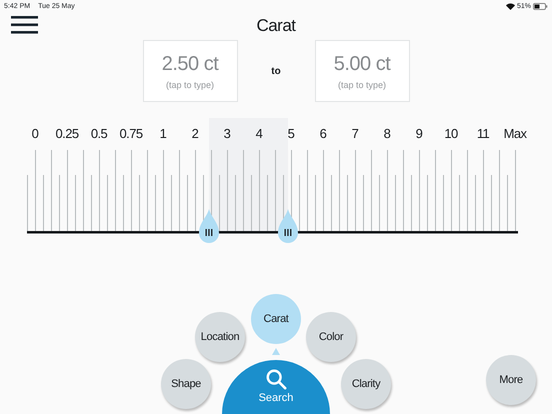 Image resolution: width=552 pixels, height=414 pixels. Describe the element at coordinates (323, 133) in the screenshot. I see `scale-label: 6` at that location.